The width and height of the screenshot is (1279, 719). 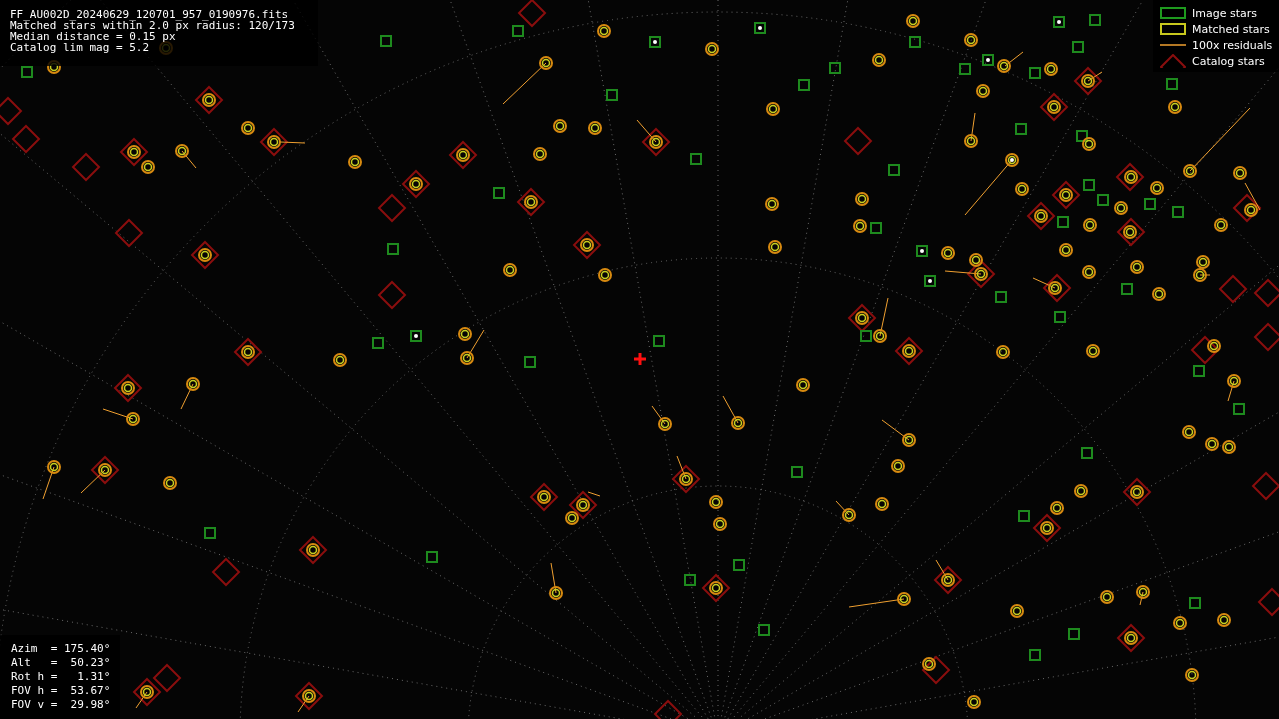 What do you see at coordinates (153, 25) in the screenshot?
I see `info-text: Matched stars within 2.0 px radius: 120/173` at bounding box center [153, 25].